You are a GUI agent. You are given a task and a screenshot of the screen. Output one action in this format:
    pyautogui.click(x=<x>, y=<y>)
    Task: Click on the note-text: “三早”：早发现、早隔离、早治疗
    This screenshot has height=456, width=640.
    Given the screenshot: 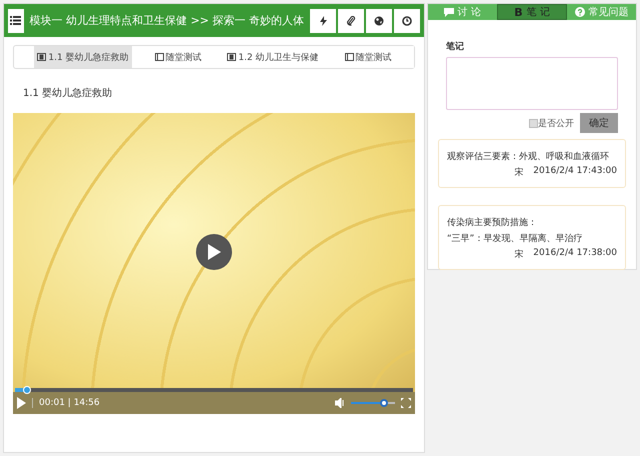 What is the action you would take?
    pyautogui.click(x=515, y=238)
    